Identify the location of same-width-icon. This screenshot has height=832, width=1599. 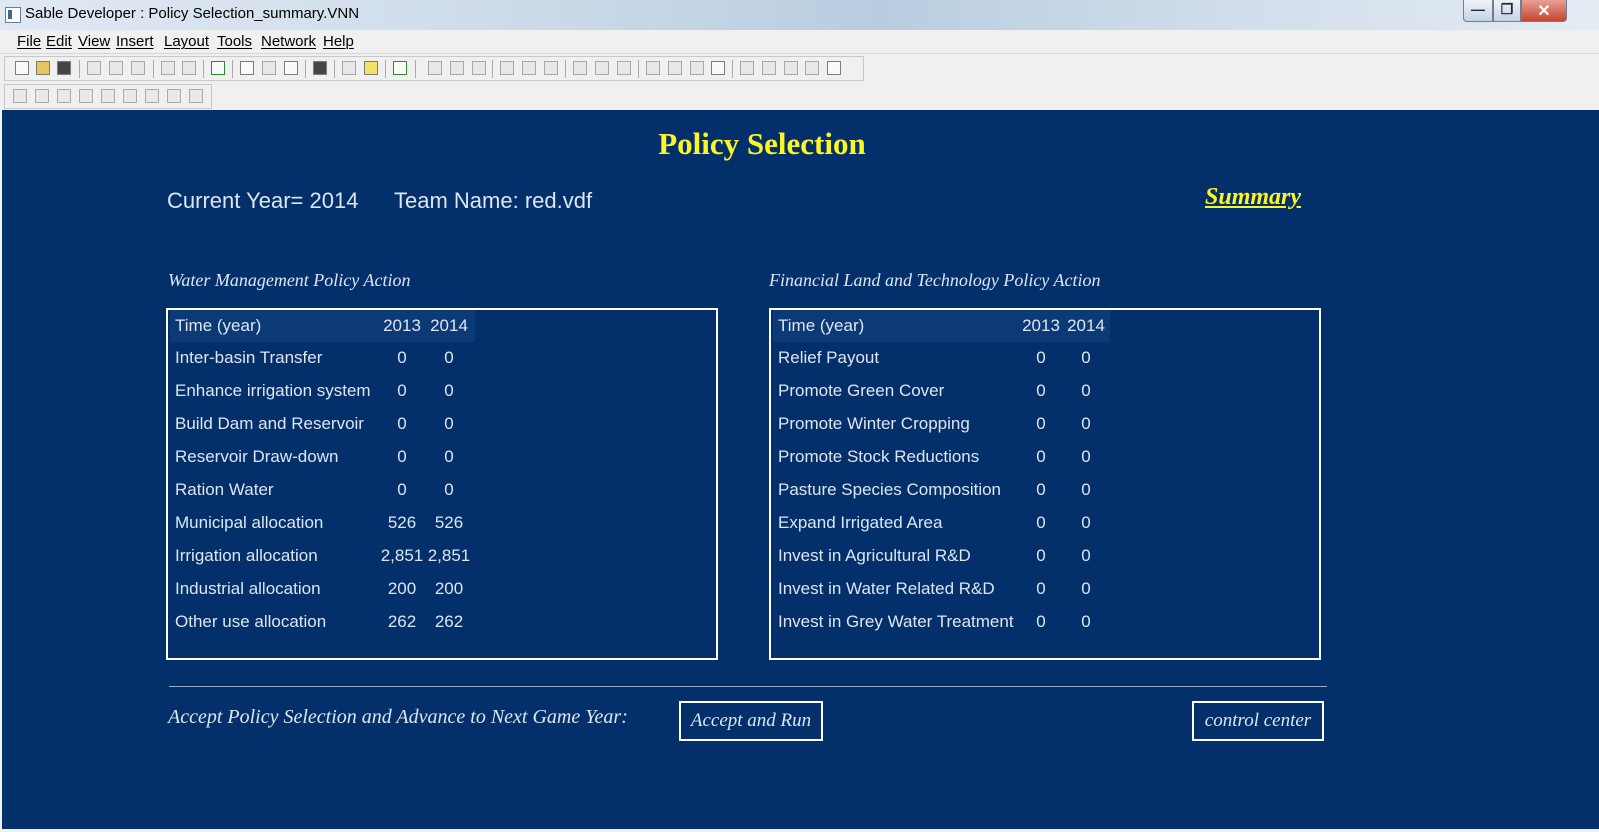
(152, 96).